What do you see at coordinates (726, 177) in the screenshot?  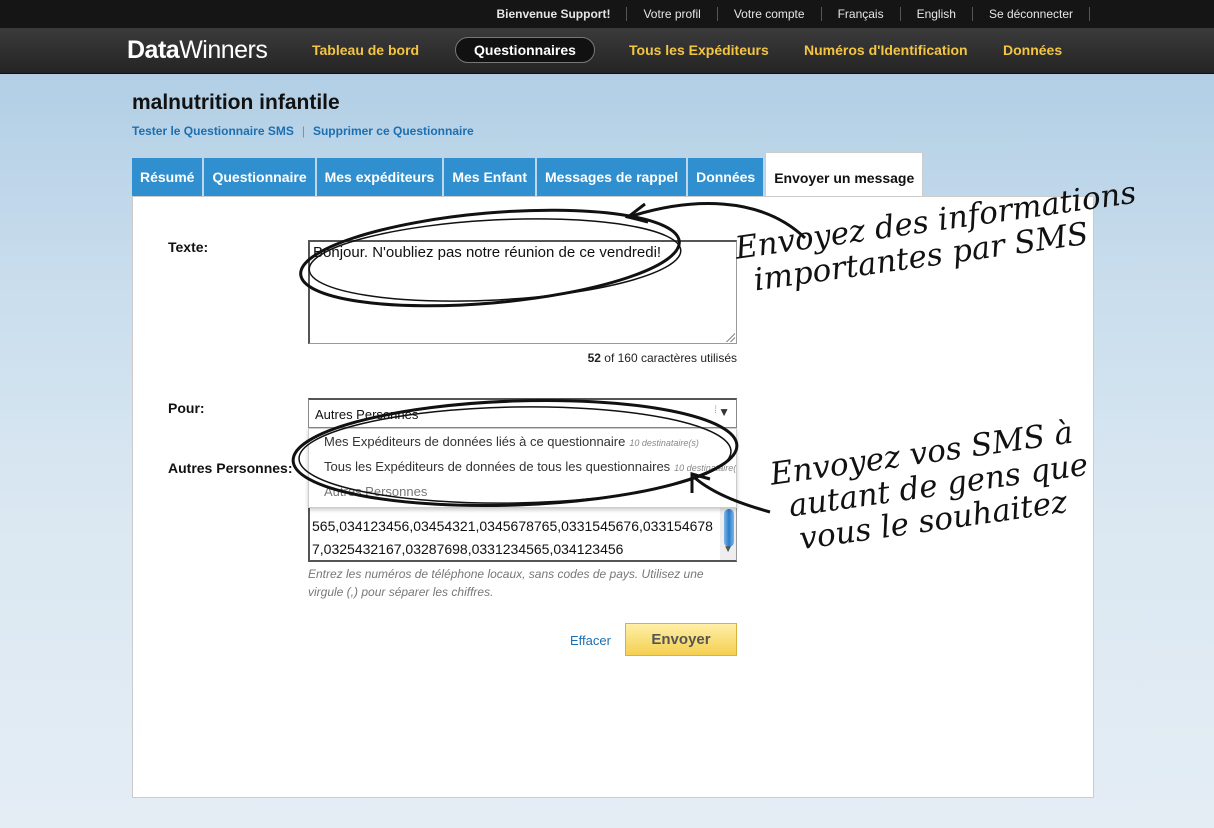 I see `tab-data: Données` at bounding box center [726, 177].